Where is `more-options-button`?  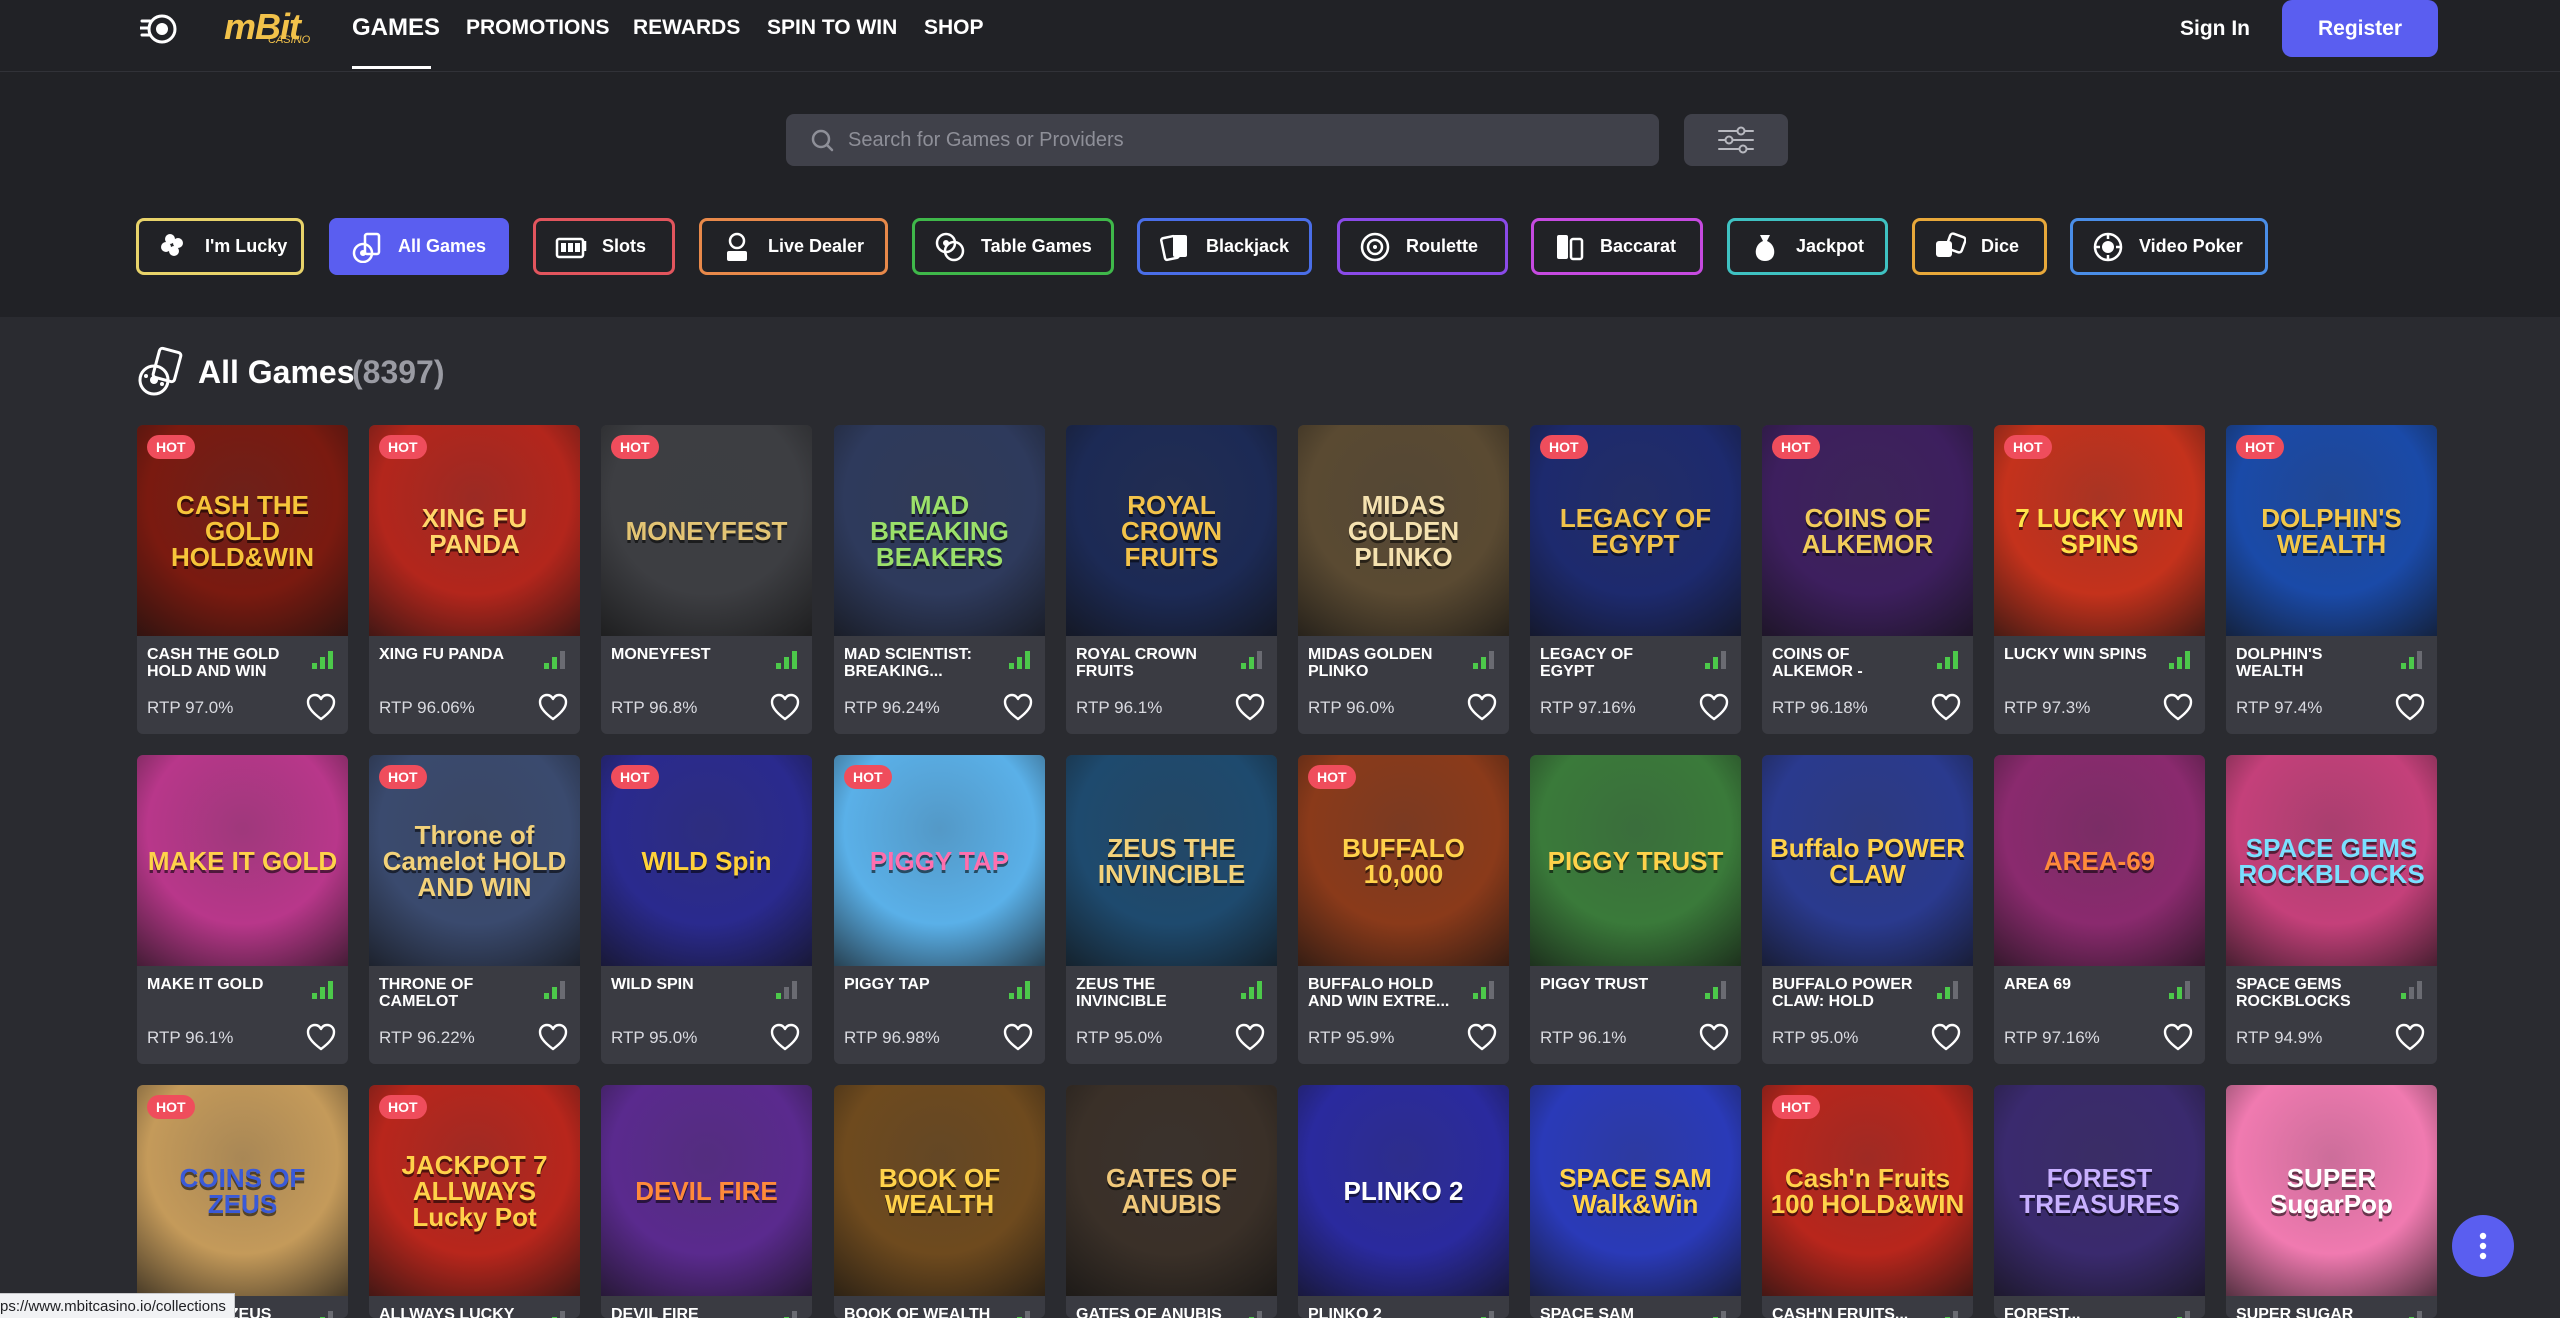
more-options-button is located at coordinates (2483, 1246).